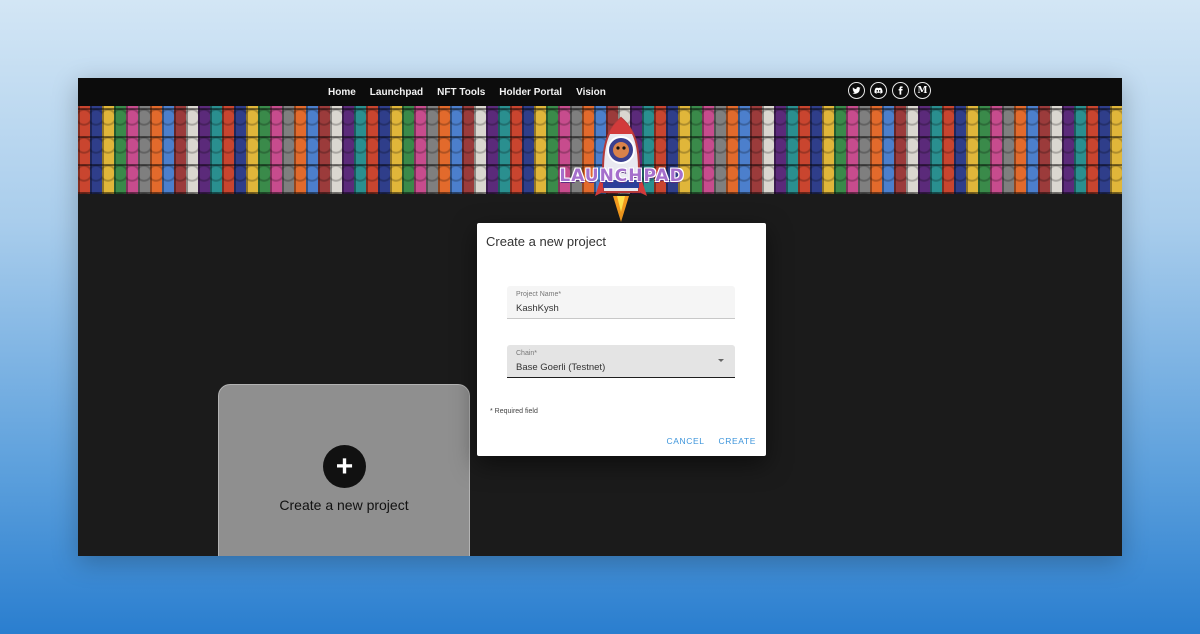 This screenshot has width=1200, height=634. Describe the element at coordinates (878, 90) in the screenshot. I see `discord-icon` at that location.